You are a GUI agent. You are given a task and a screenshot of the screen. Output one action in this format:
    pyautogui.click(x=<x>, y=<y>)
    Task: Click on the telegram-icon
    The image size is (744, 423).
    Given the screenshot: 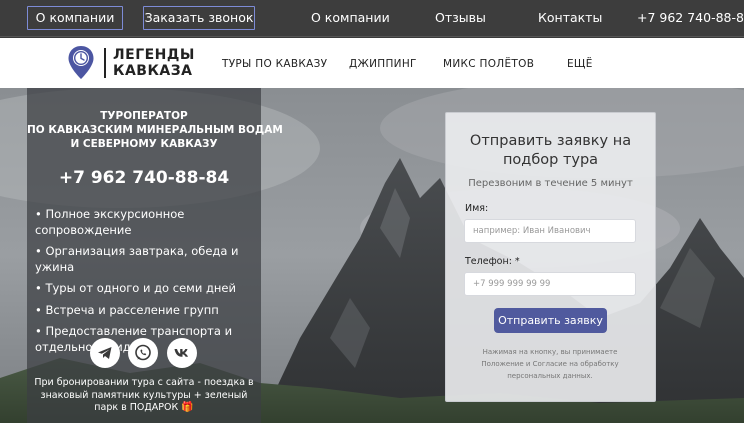 What is the action you would take?
    pyautogui.click(x=105, y=353)
    